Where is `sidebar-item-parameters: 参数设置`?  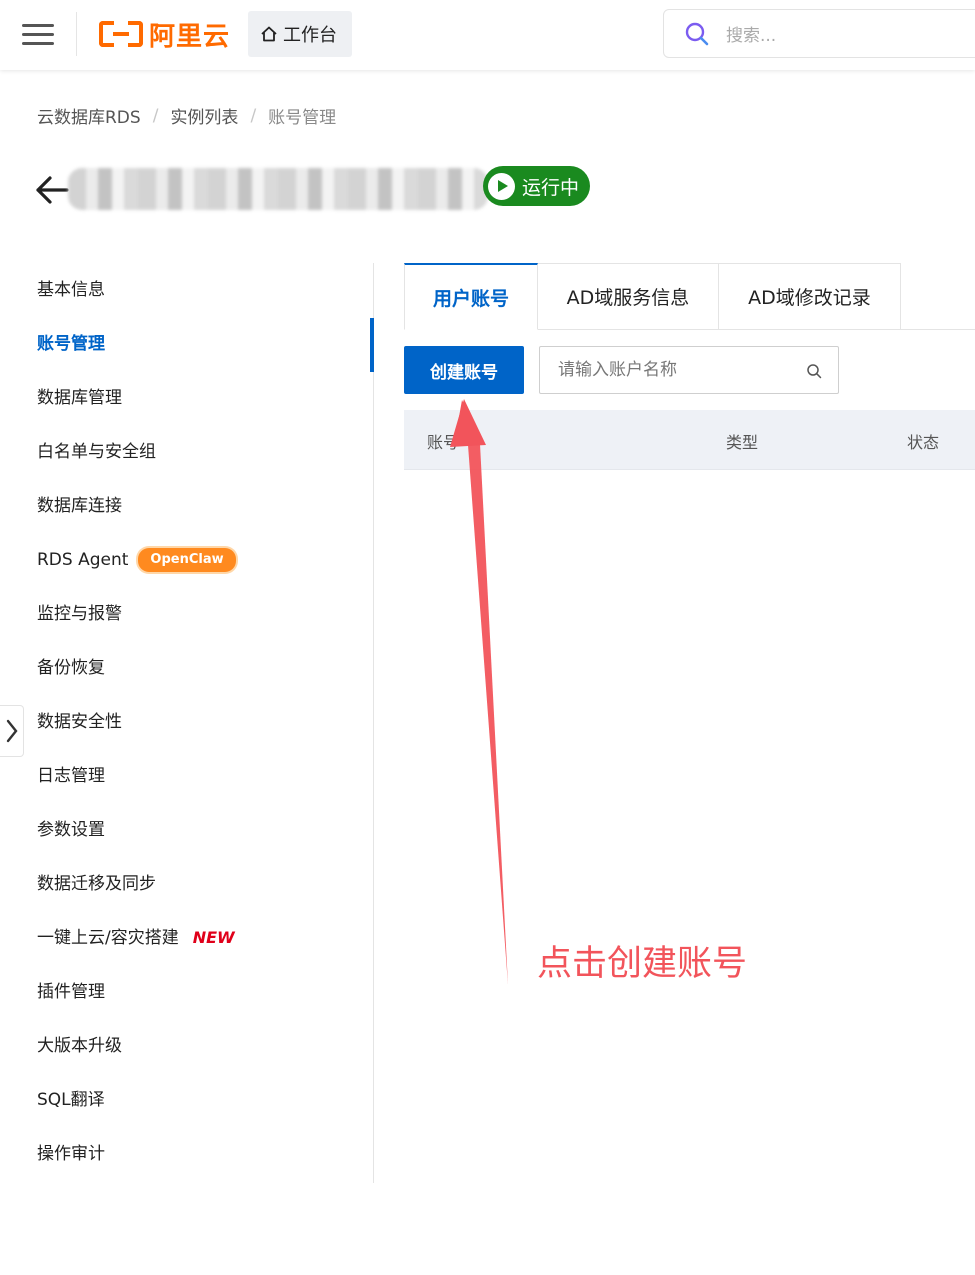 sidebar-item-parameters: 参数设置 is located at coordinates (71, 830).